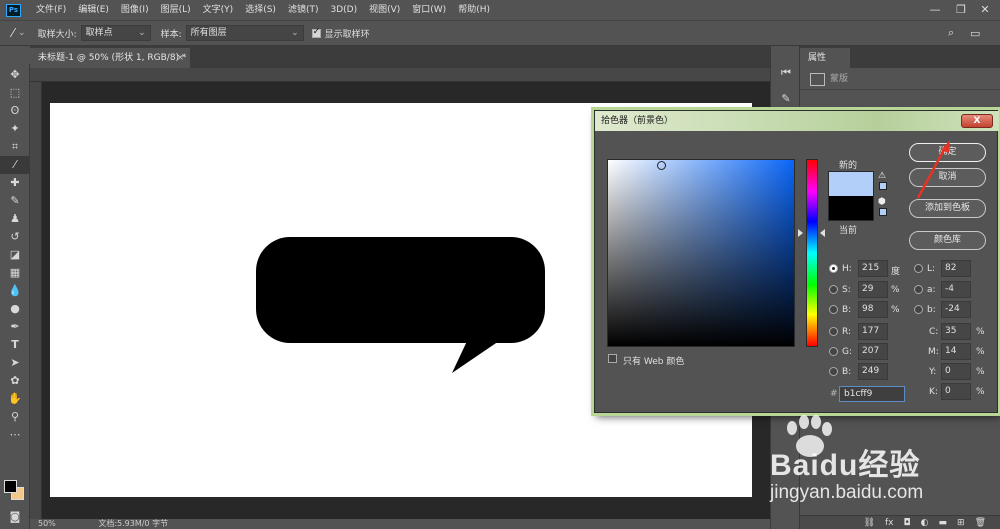 Image resolution: width=1000 pixels, height=529 pixels. What do you see at coordinates (218, 10) in the screenshot?
I see `menu-type: 文字(Y)` at bounding box center [218, 10].